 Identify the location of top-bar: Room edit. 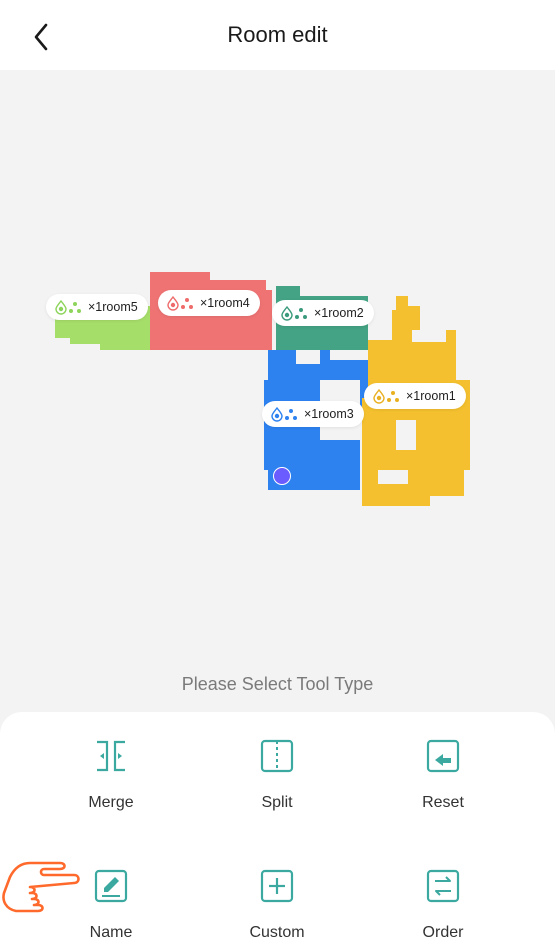
(277, 35).